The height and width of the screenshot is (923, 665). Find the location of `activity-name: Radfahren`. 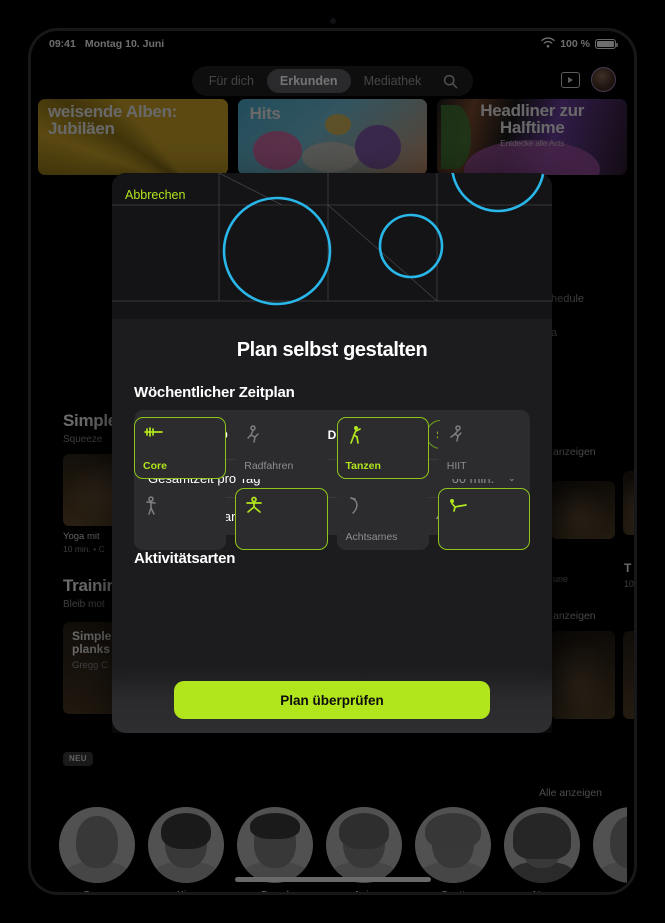

activity-name: Radfahren is located at coordinates (269, 466).